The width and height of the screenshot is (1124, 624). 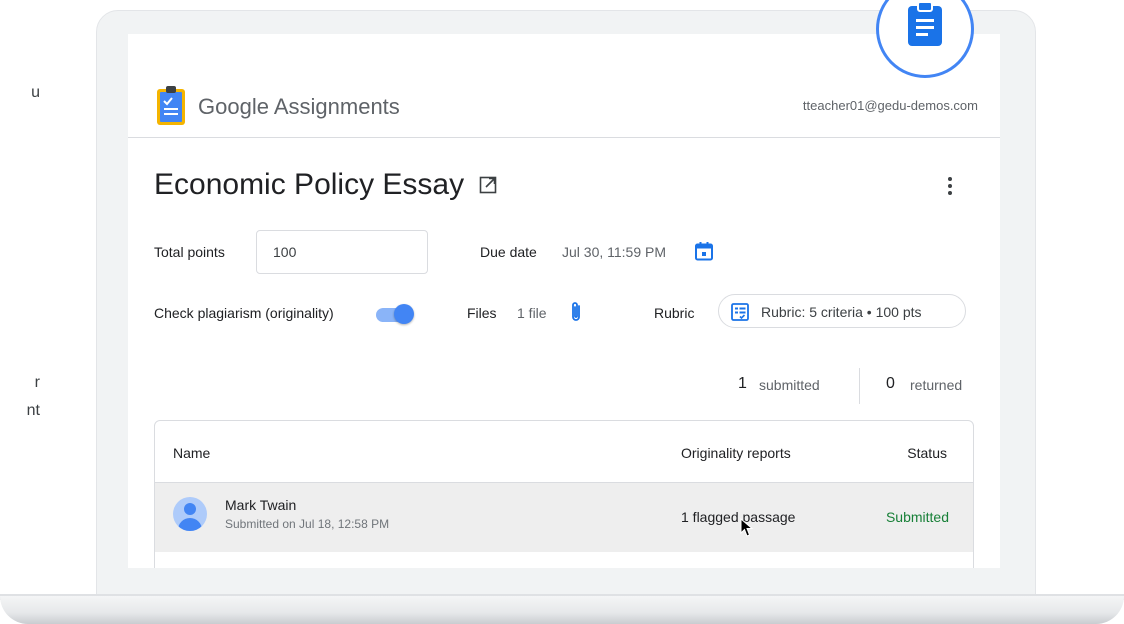 What do you see at coordinates (674, 313) in the screenshot?
I see `rubric-label: Rubric` at bounding box center [674, 313].